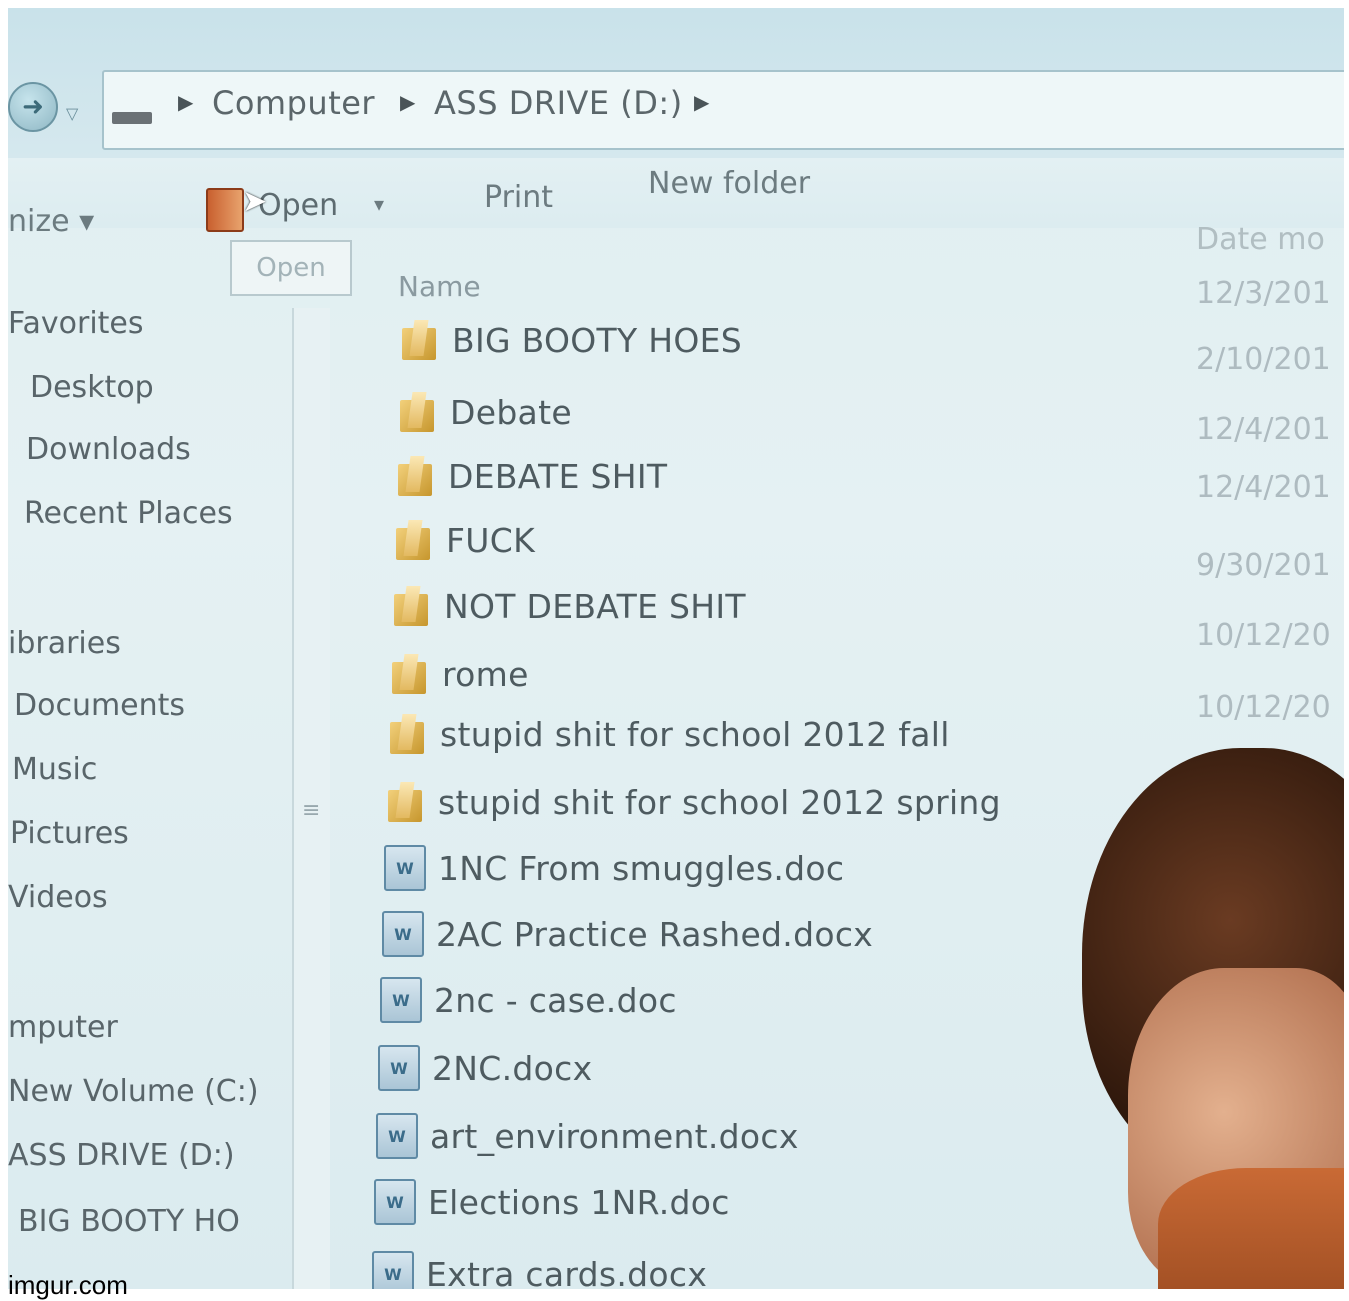 Image resolution: width=1349 pixels, height=1301 pixels. What do you see at coordinates (695, 734) in the screenshot?
I see `file-name: stupid shit for school 2012 fall` at bounding box center [695, 734].